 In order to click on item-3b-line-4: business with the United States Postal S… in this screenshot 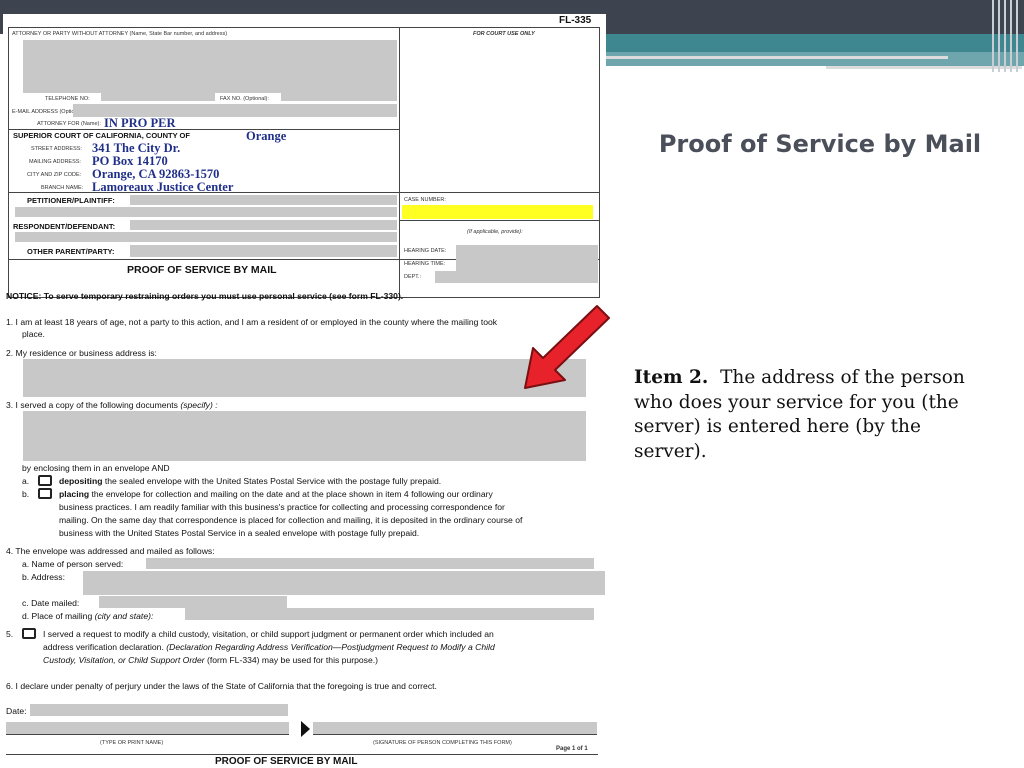, I will do `click(239, 533)`.